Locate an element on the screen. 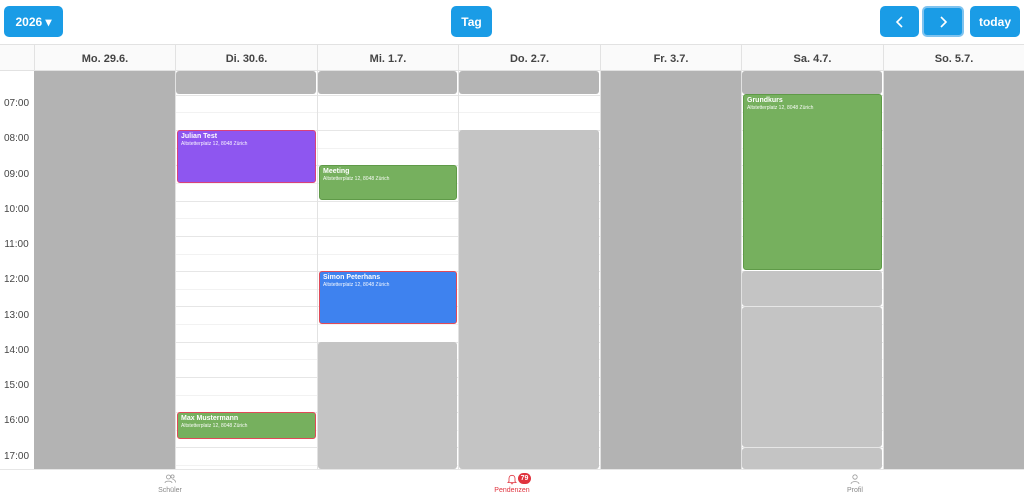 The height and width of the screenshot is (503, 1024). time-label: 12:00 is located at coordinates (16, 279).